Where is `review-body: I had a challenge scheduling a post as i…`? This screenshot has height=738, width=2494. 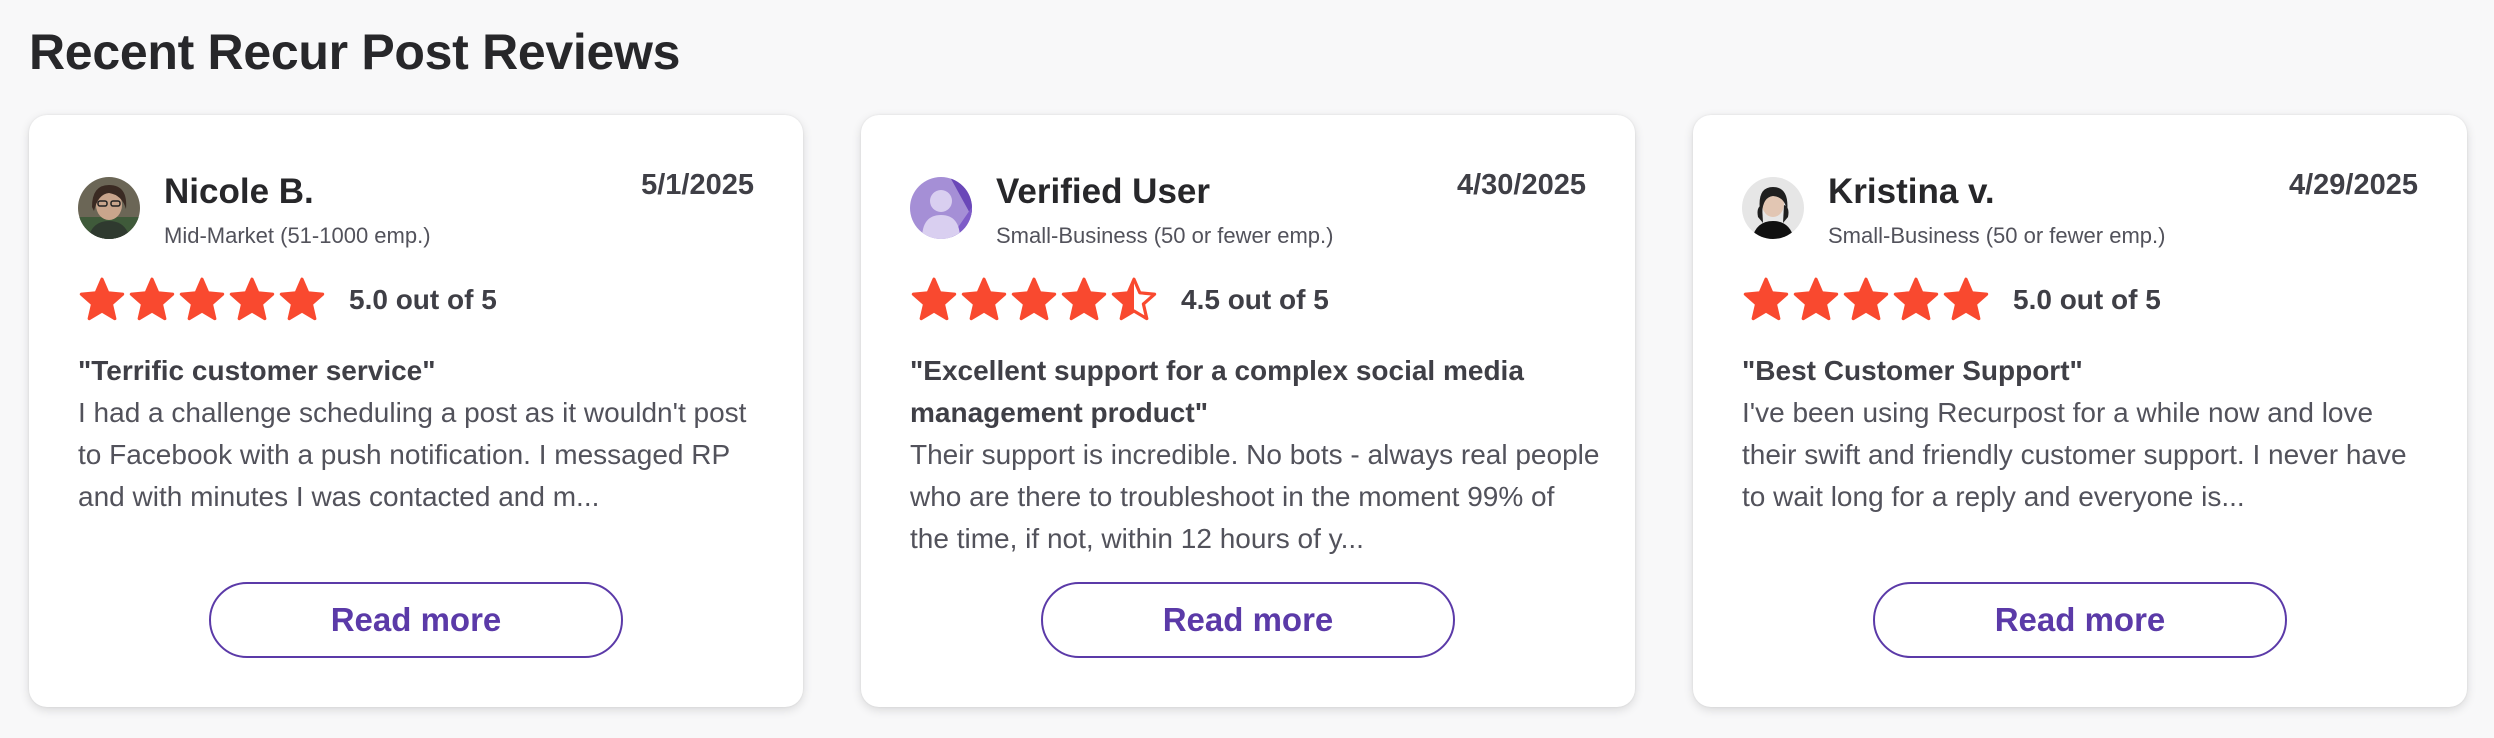 review-body: I had a challenge scheduling a post as i… is located at coordinates (412, 454).